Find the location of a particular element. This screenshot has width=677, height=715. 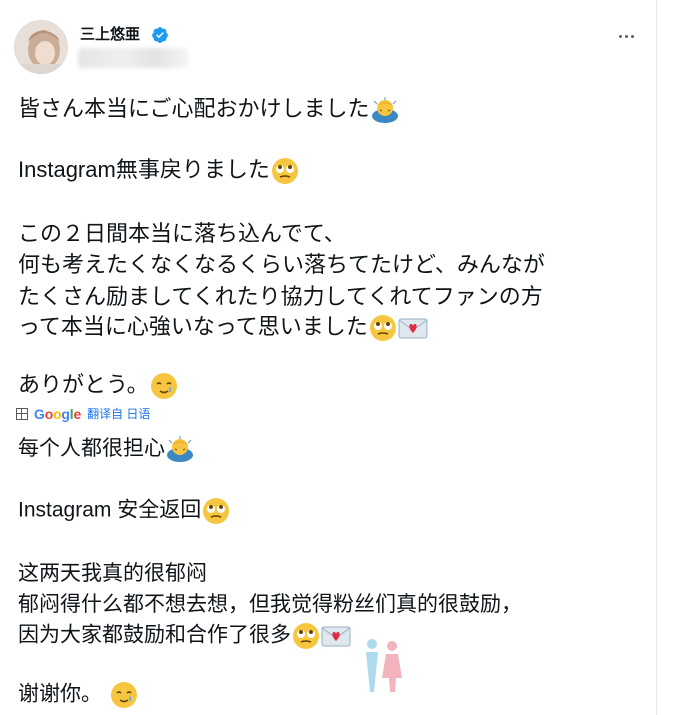

google-logo: Google is located at coordinates (58, 414).